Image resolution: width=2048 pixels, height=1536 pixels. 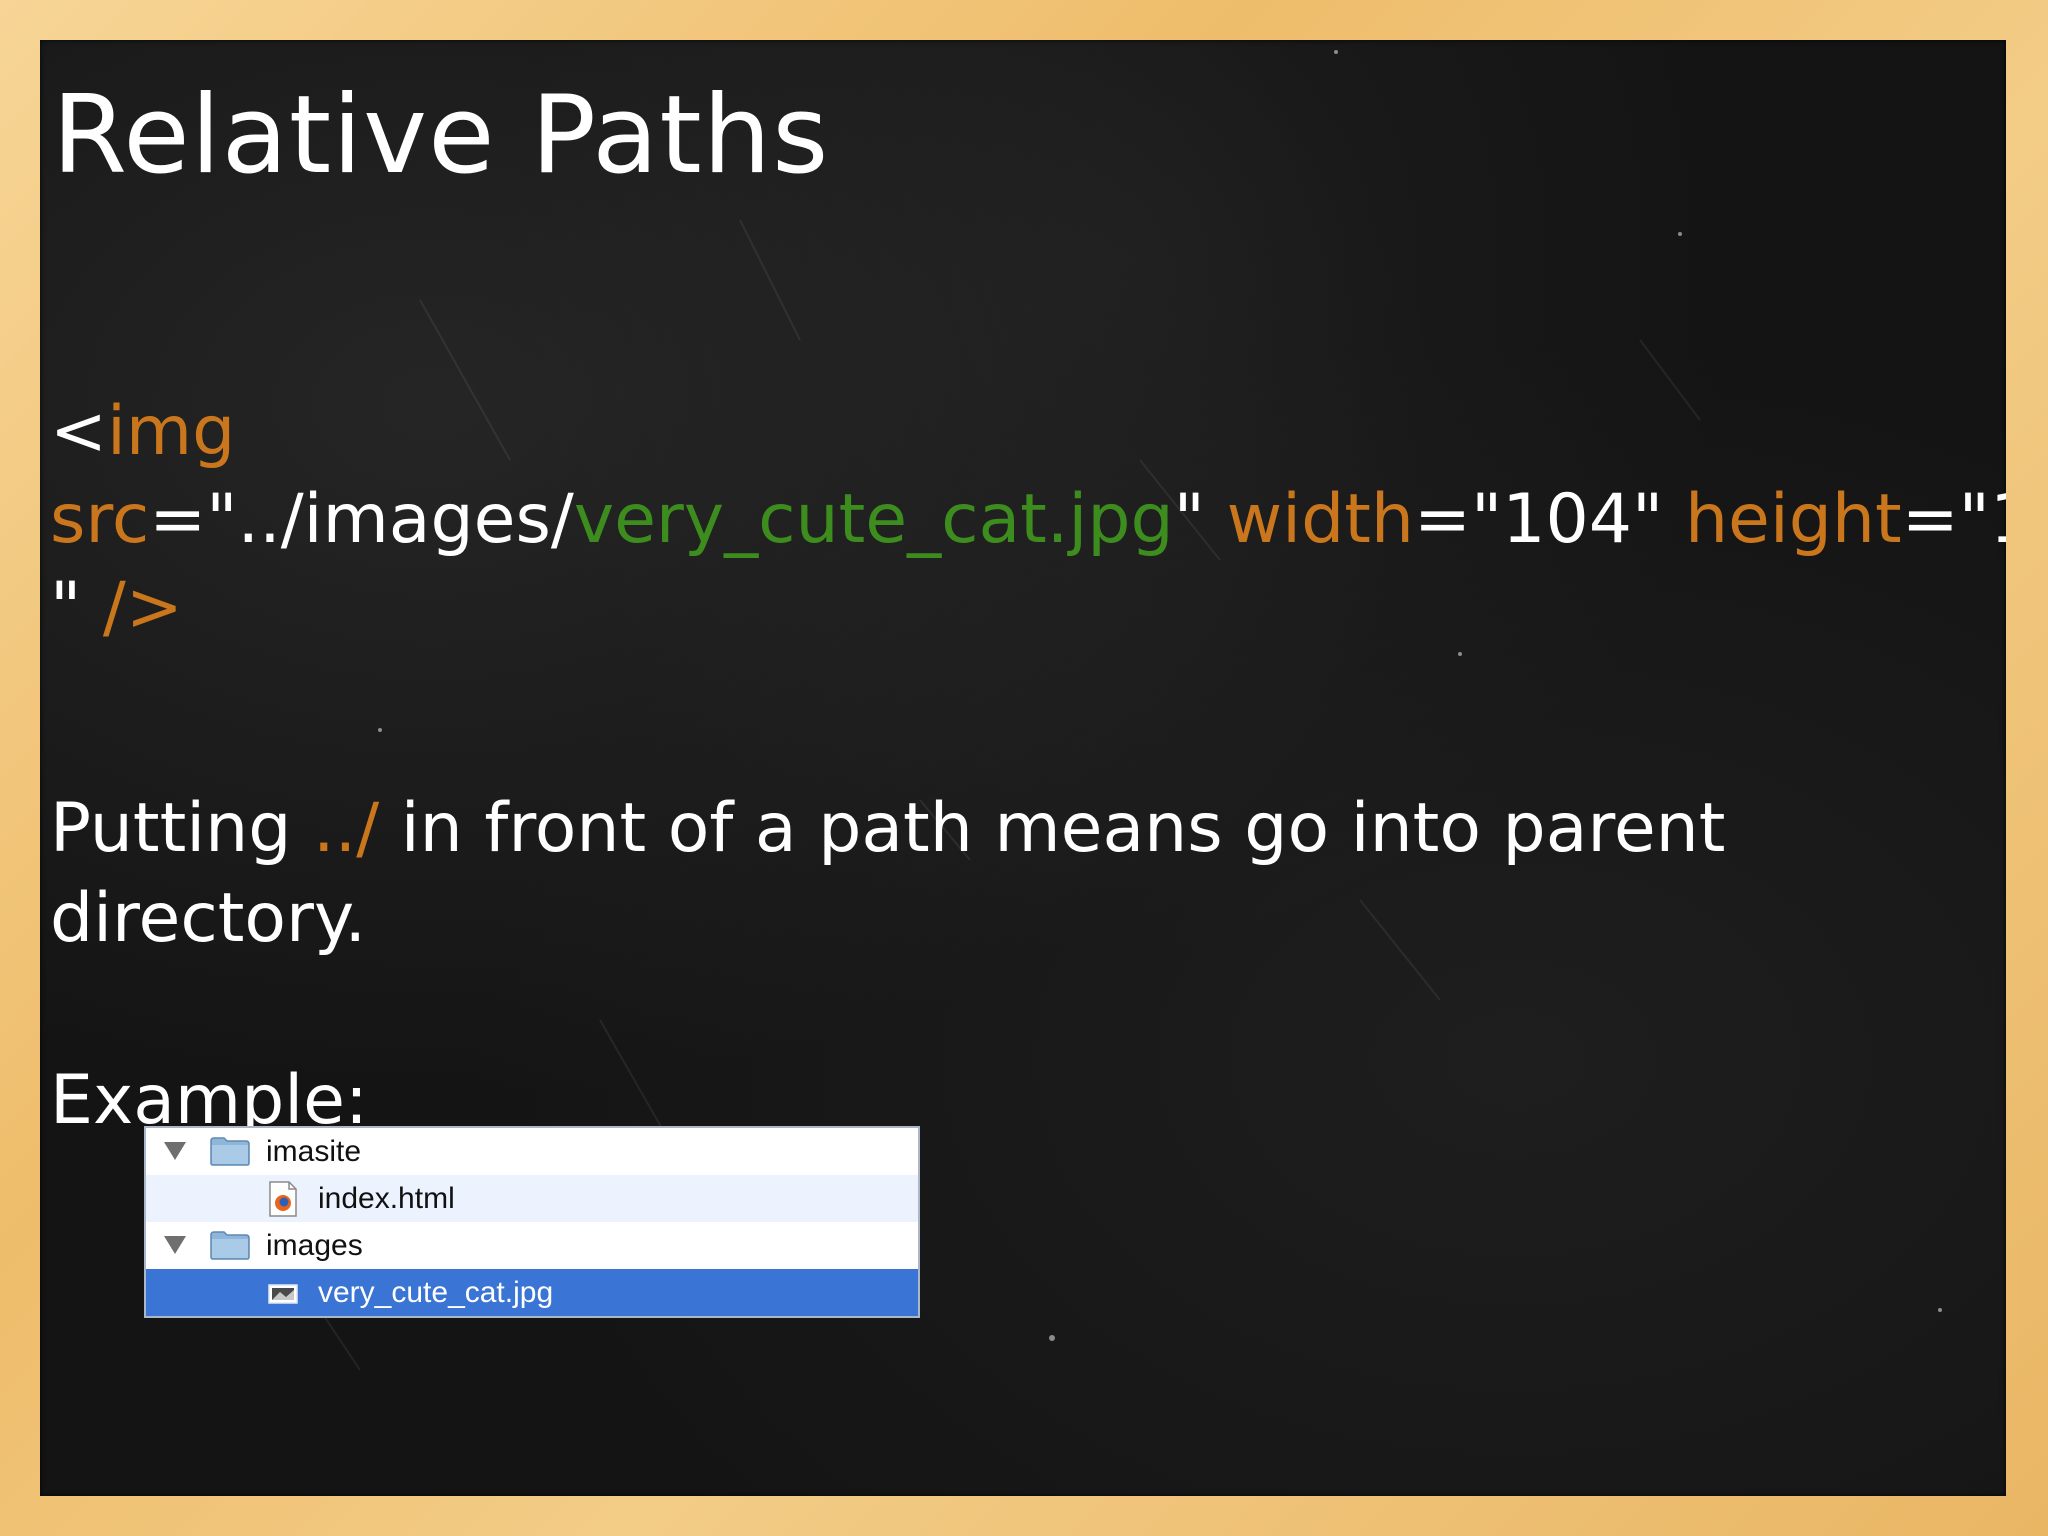 I want to click on code-line-3: " />, so click(x=1015, y=608).